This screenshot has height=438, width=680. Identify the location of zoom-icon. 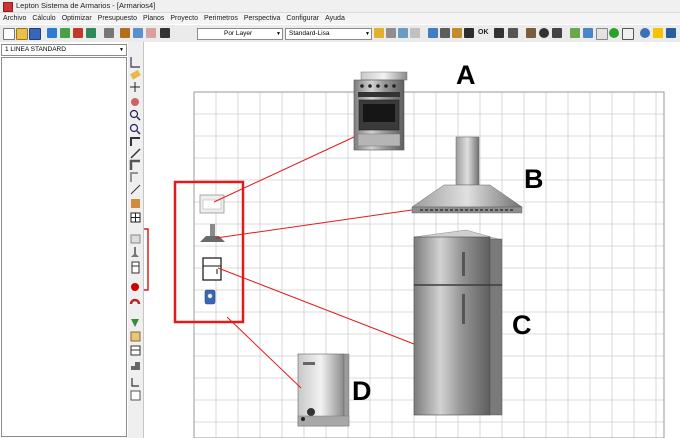
(403, 33).